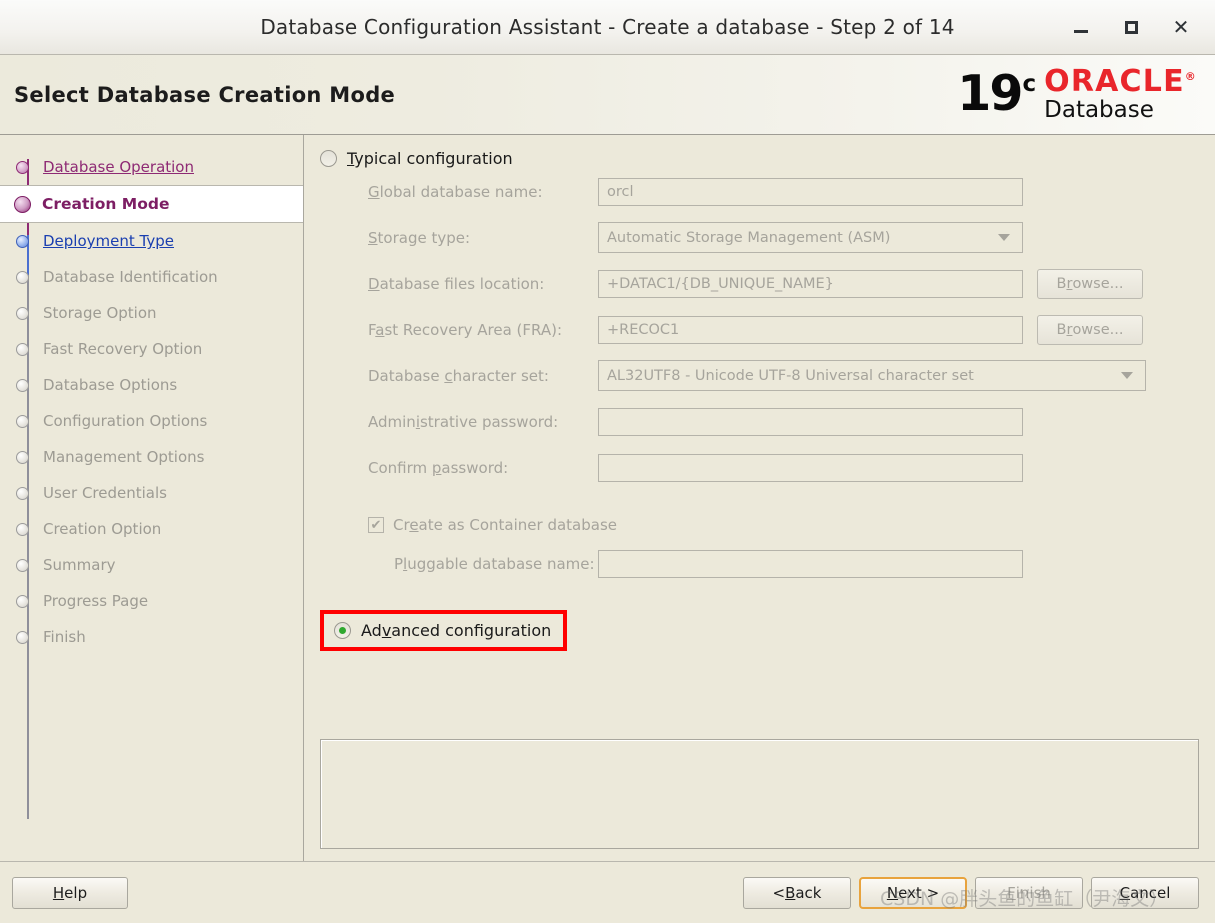 This screenshot has width=1215, height=923. What do you see at coordinates (1029, 892) in the screenshot?
I see `finish-button: Finish` at bounding box center [1029, 892].